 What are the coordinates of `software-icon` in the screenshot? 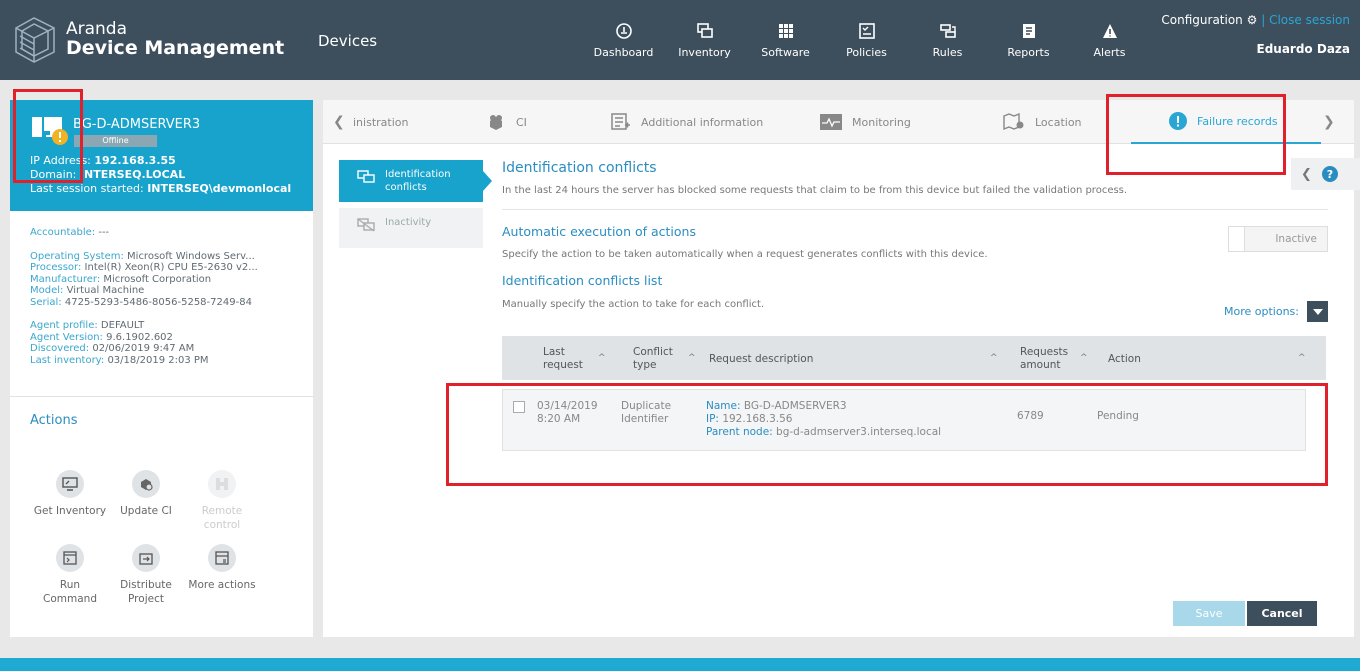 It's located at (786, 31).